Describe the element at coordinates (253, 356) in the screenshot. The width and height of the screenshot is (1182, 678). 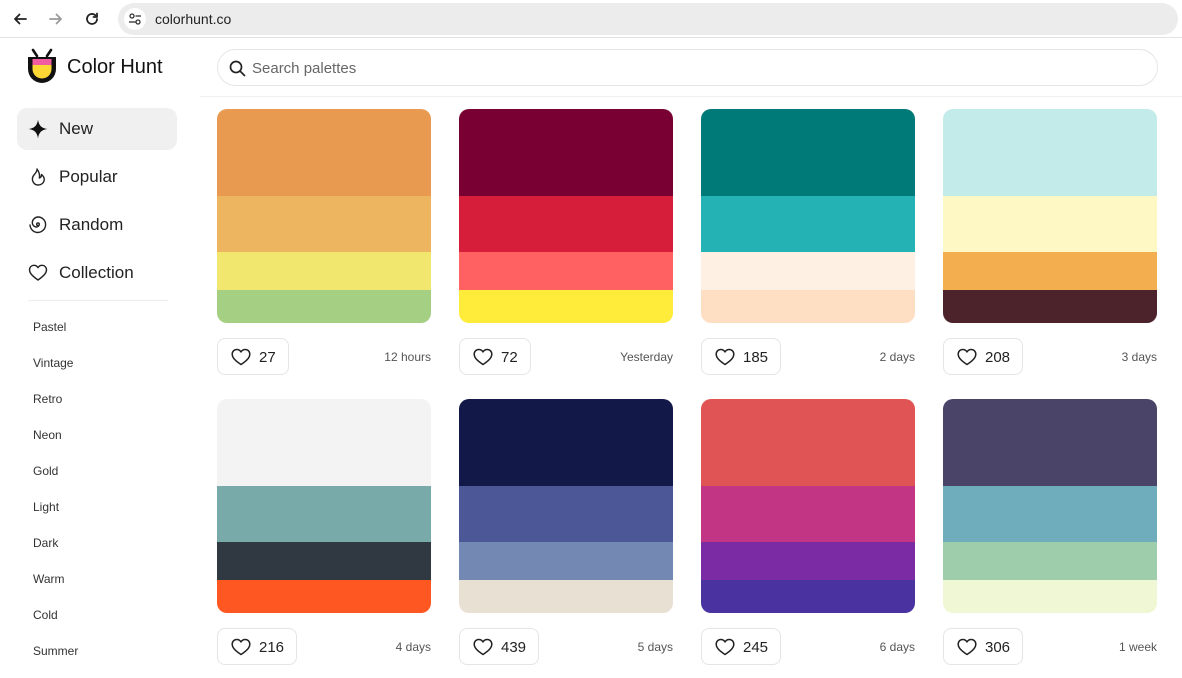
I see `like-button: 27` at that location.